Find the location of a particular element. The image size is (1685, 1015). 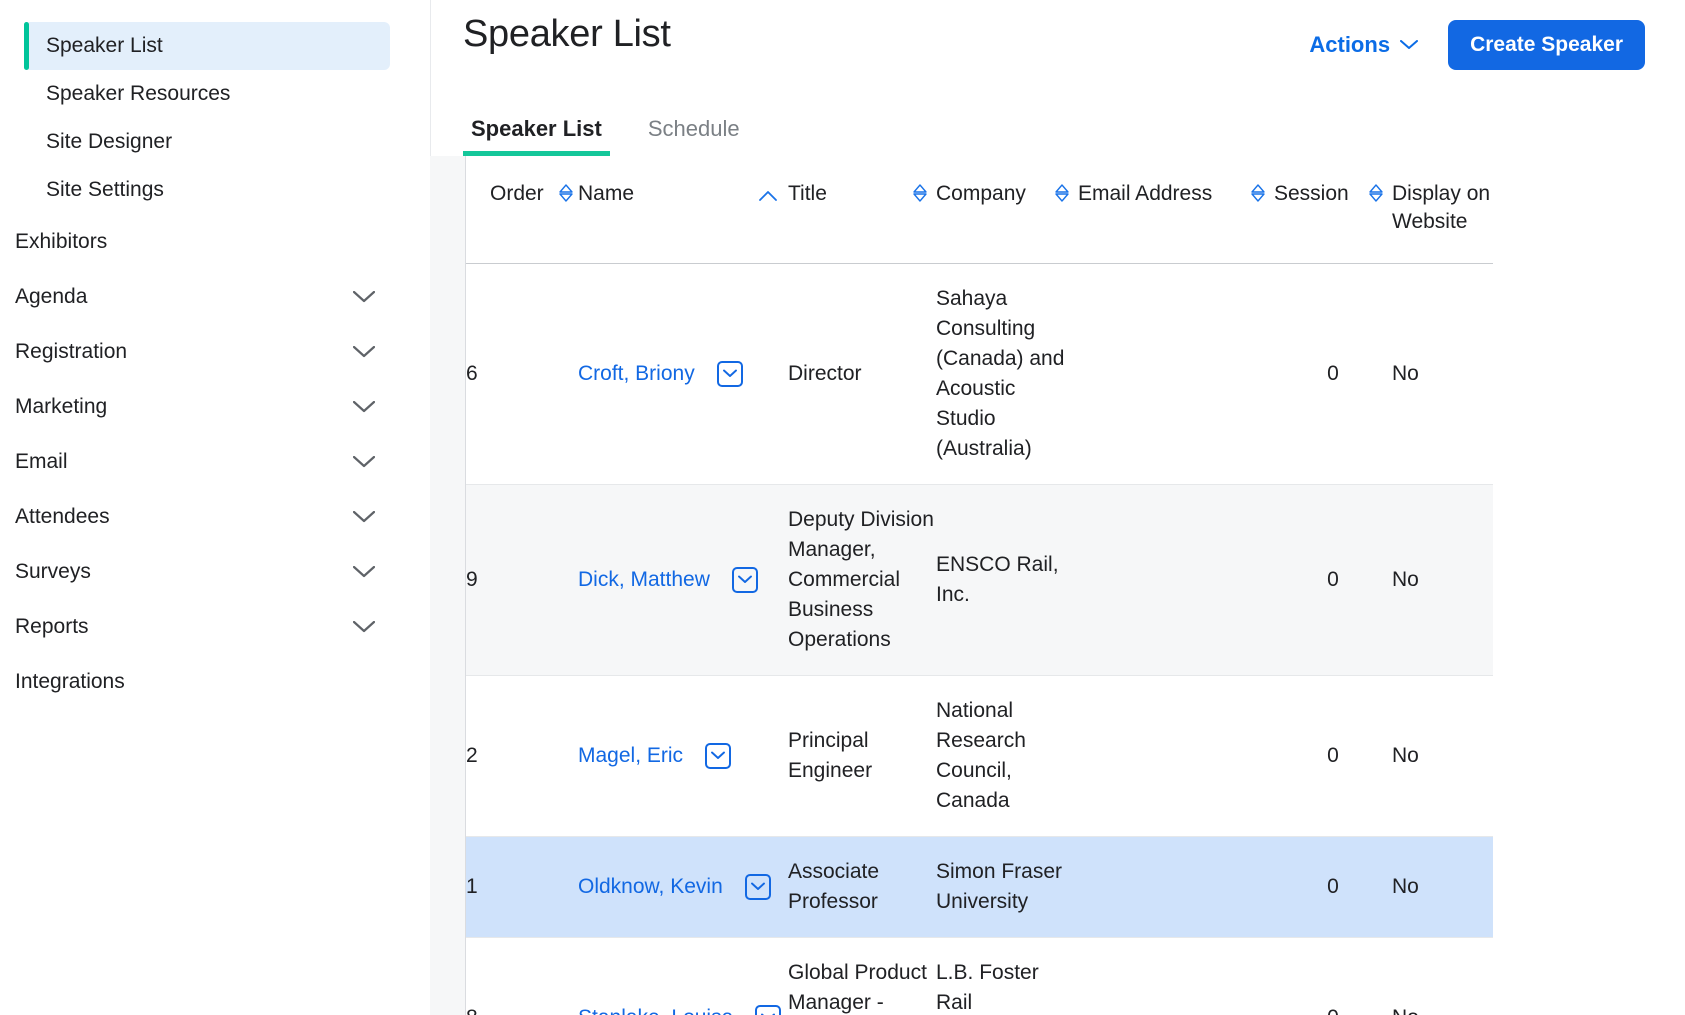

page-title: Speaker List is located at coordinates (567, 34).